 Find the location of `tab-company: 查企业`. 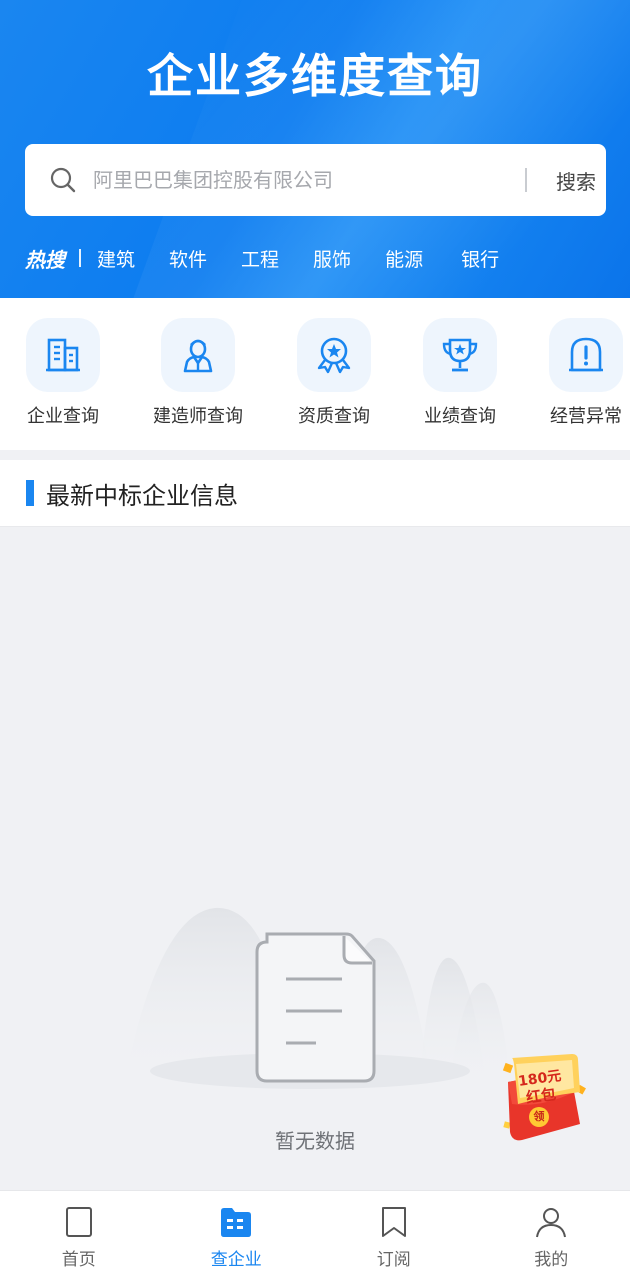

tab-company: 查企业 is located at coordinates (237, 1235).